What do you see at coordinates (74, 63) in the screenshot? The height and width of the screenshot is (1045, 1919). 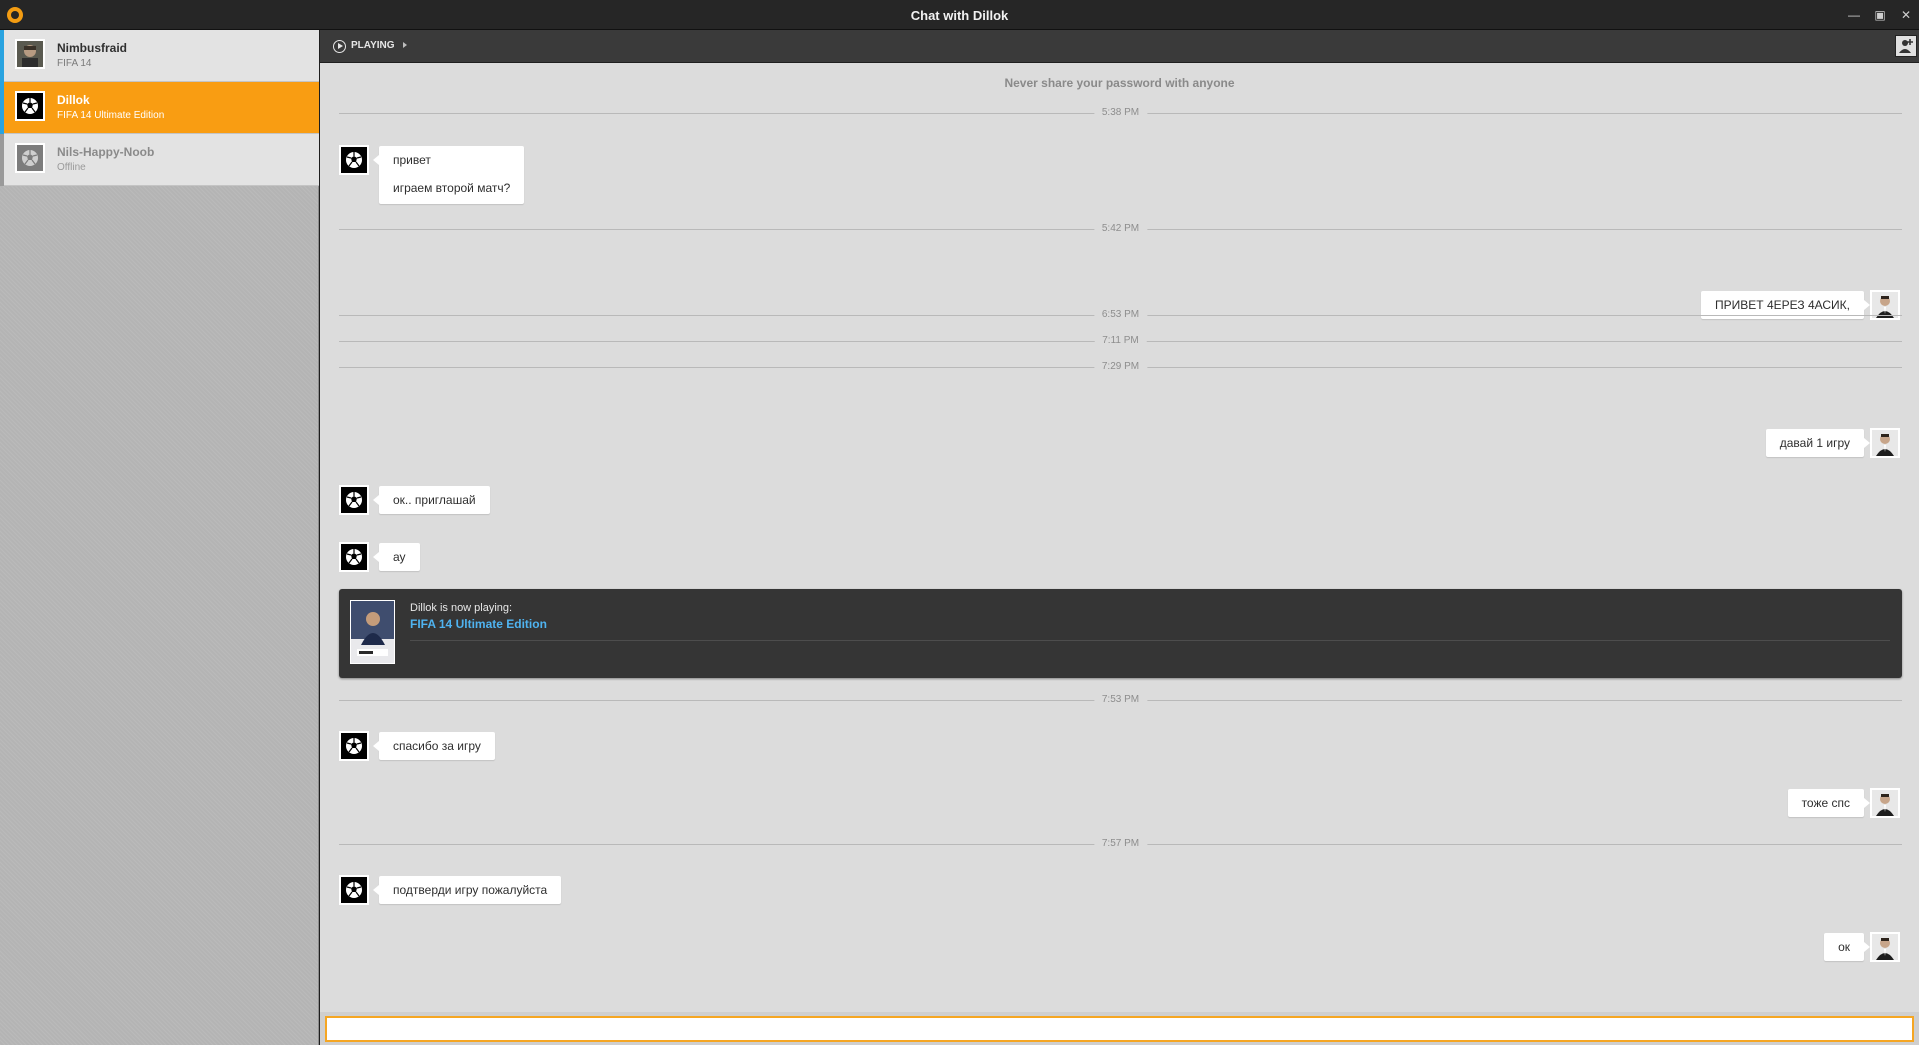 I see `contact-status: FIFA 14` at bounding box center [74, 63].